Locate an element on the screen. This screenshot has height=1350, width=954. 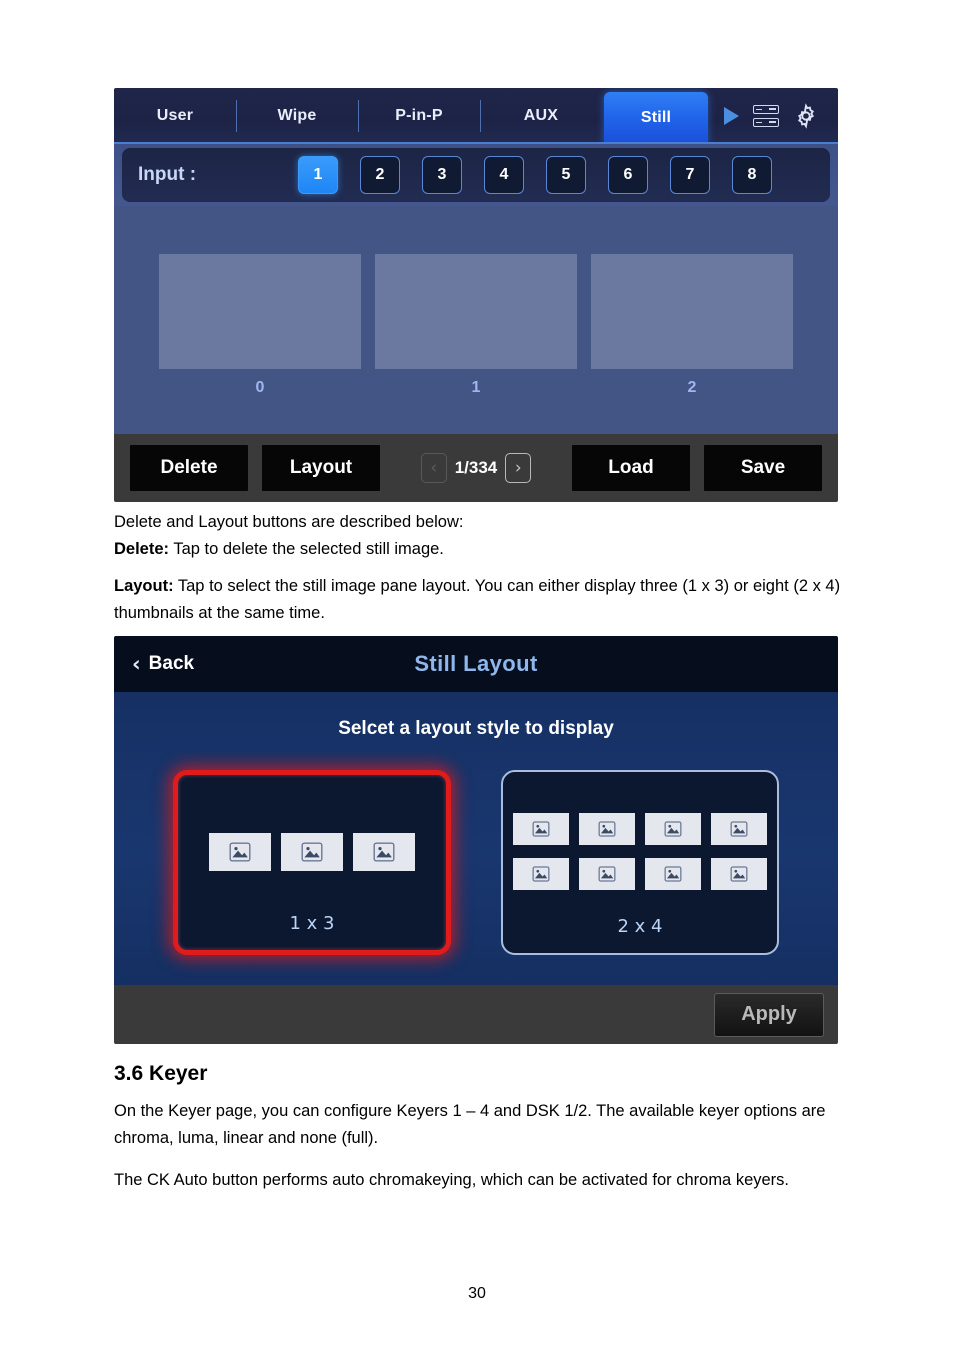
apply-button: Apply is located at coordinates (769, 1014).